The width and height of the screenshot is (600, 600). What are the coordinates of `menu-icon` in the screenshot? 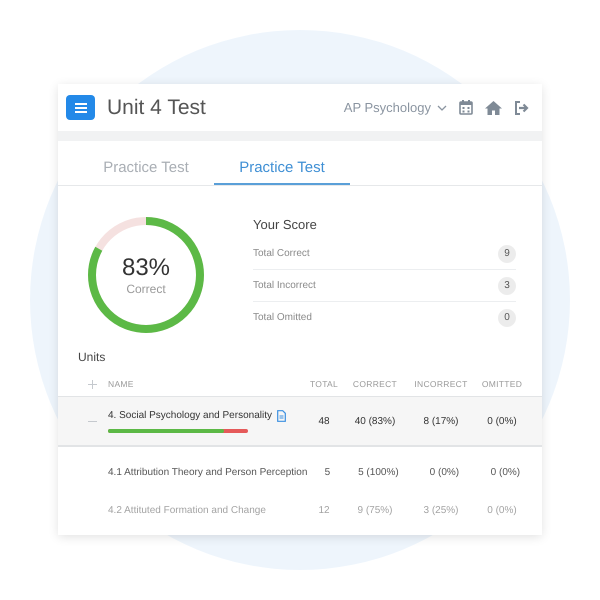 It's located at (80, 107).